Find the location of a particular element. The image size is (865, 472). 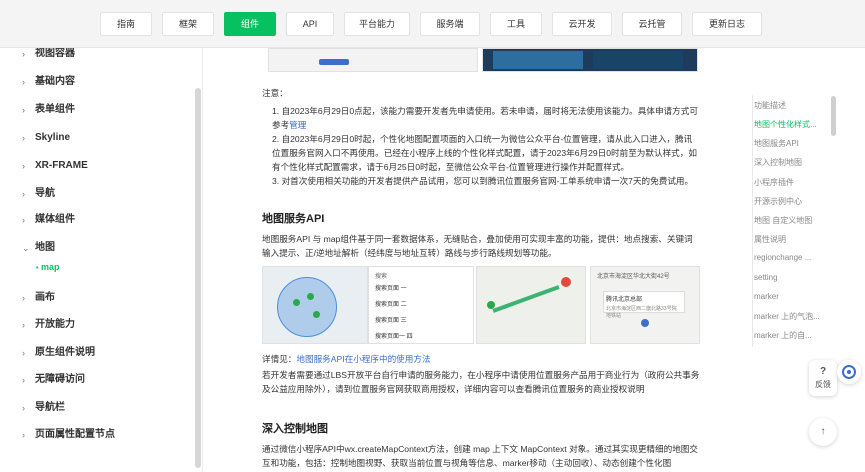

nav-item-cloud-dev: 云开发 is located at coordinates (582, 24).